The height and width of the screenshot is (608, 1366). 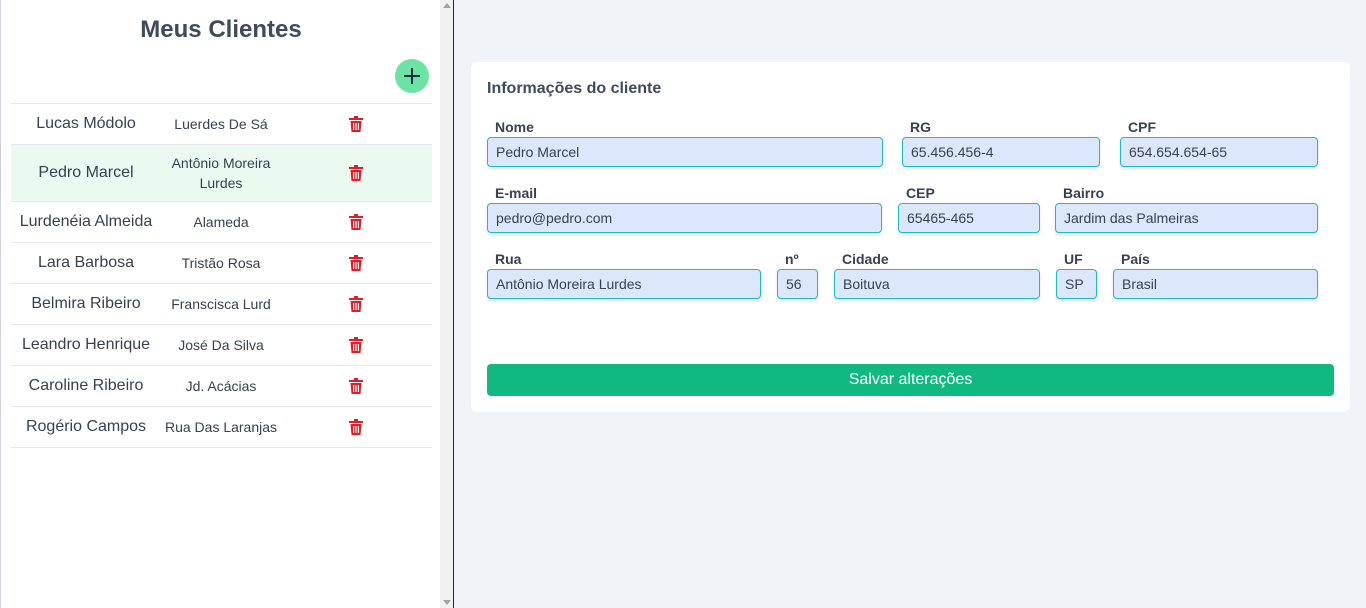 What do you see at coordinates (1073, 259) in the screenshot?
I see `uf-label: UF` at bounding box center [1073, 259].